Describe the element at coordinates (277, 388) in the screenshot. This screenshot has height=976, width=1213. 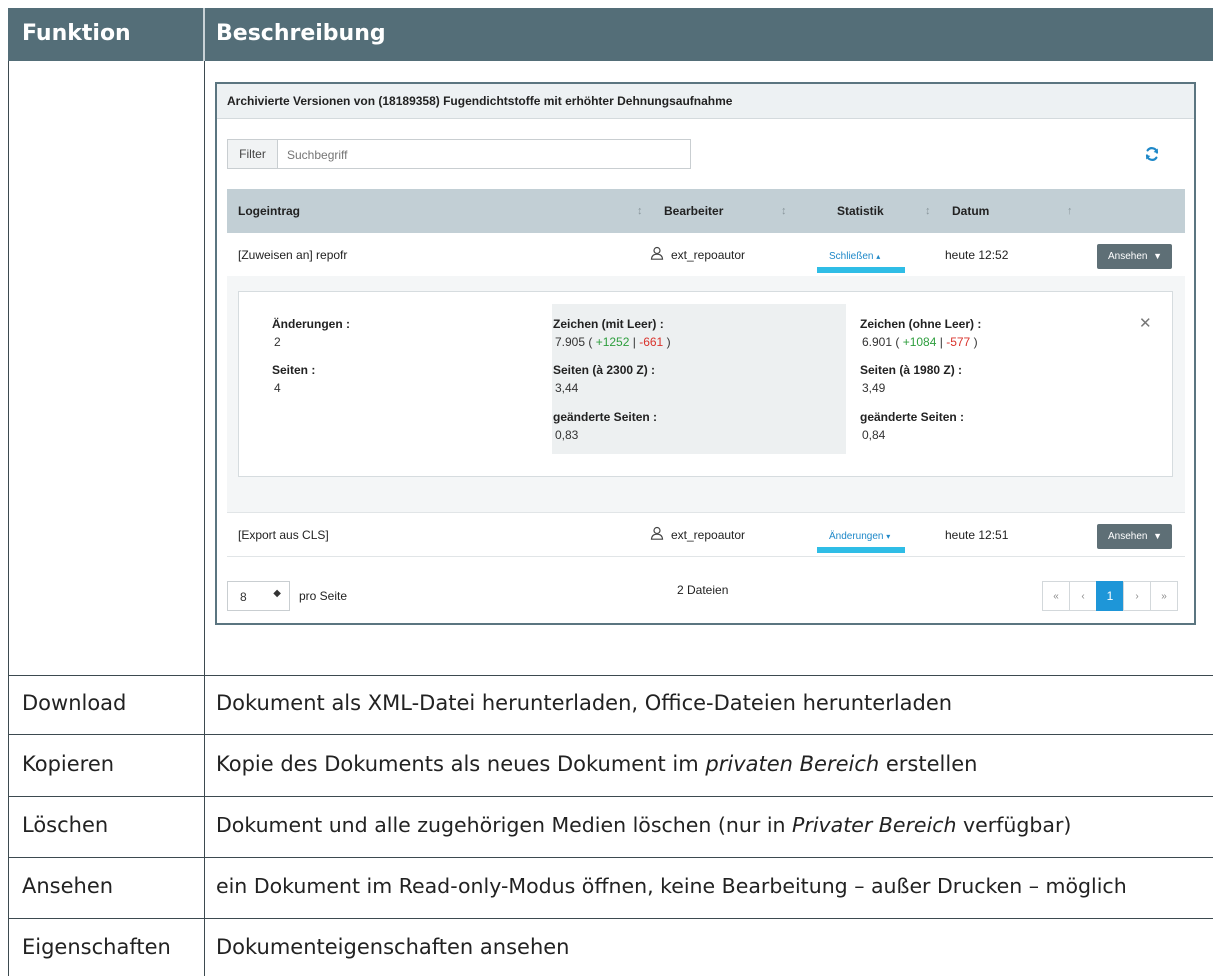
I see `pages-value: 4` at that location.